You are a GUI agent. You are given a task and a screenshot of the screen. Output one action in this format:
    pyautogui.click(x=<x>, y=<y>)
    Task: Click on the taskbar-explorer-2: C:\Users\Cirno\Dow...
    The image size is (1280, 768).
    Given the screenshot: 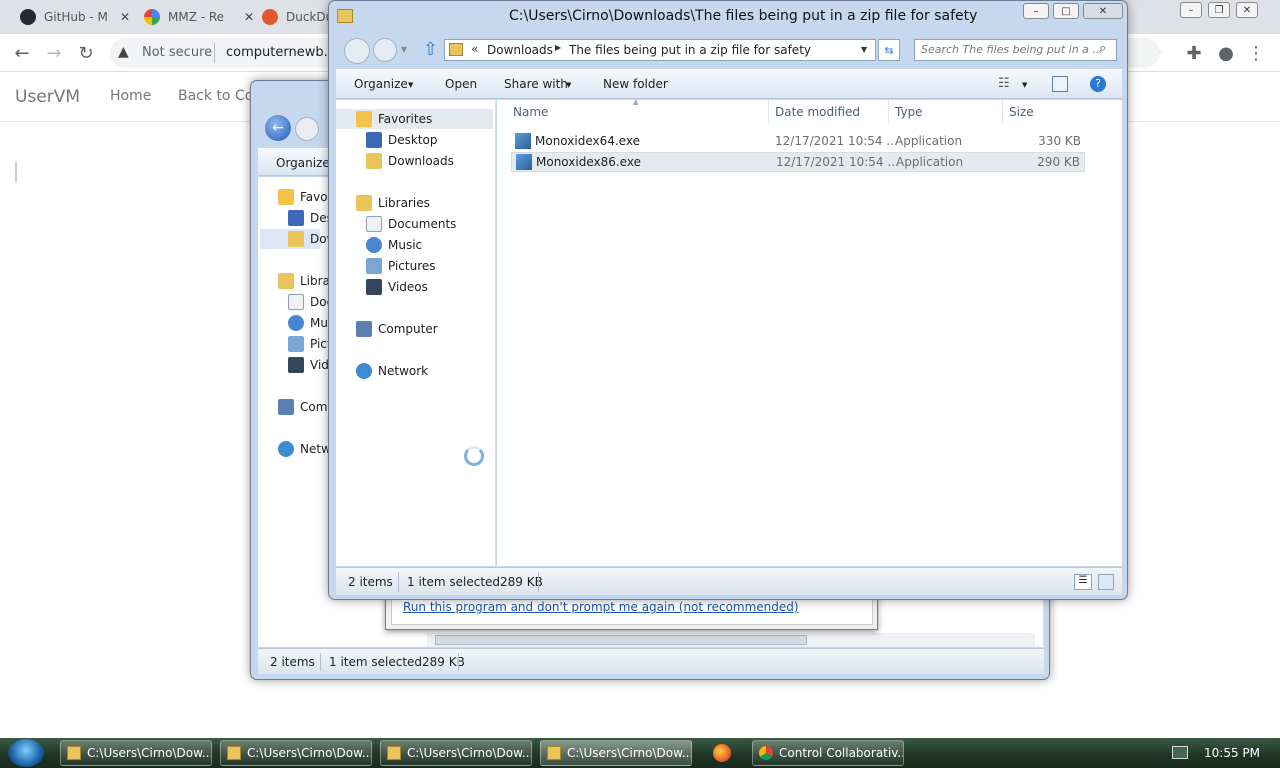 What is the action you would take?
    pyautogui.click(x=296, y=753)
    